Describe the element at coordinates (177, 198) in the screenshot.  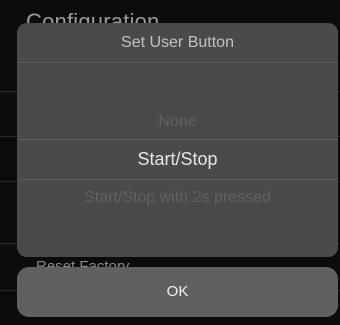
I see `picker-option-start-stop-2s: Start/Stop with 2s pressed` at that location.